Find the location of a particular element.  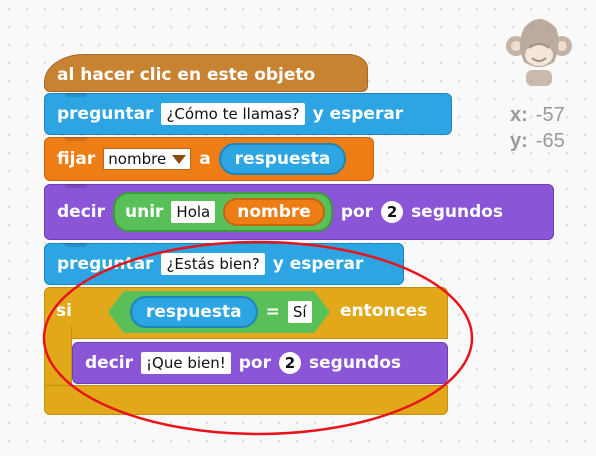

say-for-secs-block: decir unir Hola nombre por 2 segundos is located at coordinates (299, 212).